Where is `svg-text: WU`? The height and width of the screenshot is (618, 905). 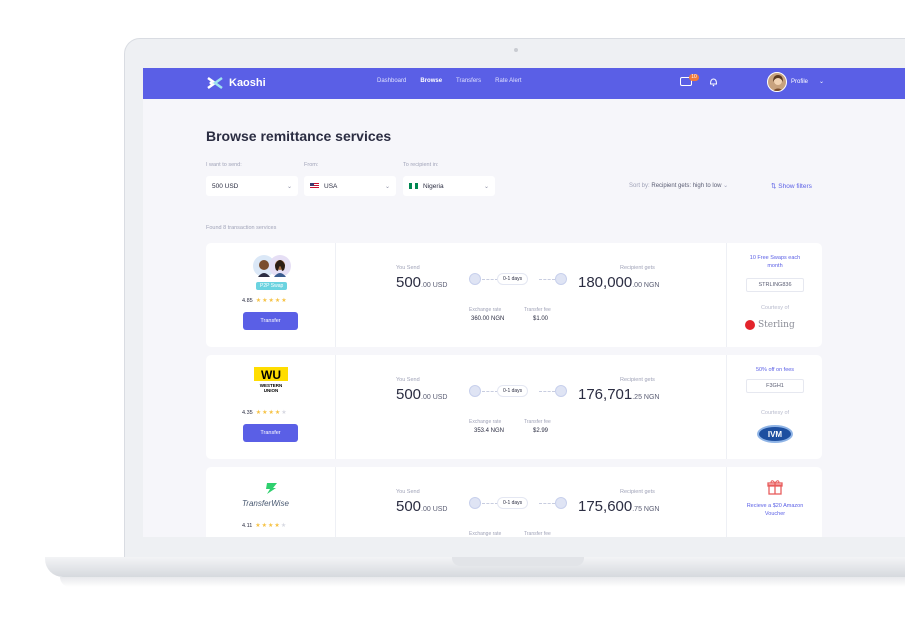 svg-text: WU is located at coordinates (271, 375).